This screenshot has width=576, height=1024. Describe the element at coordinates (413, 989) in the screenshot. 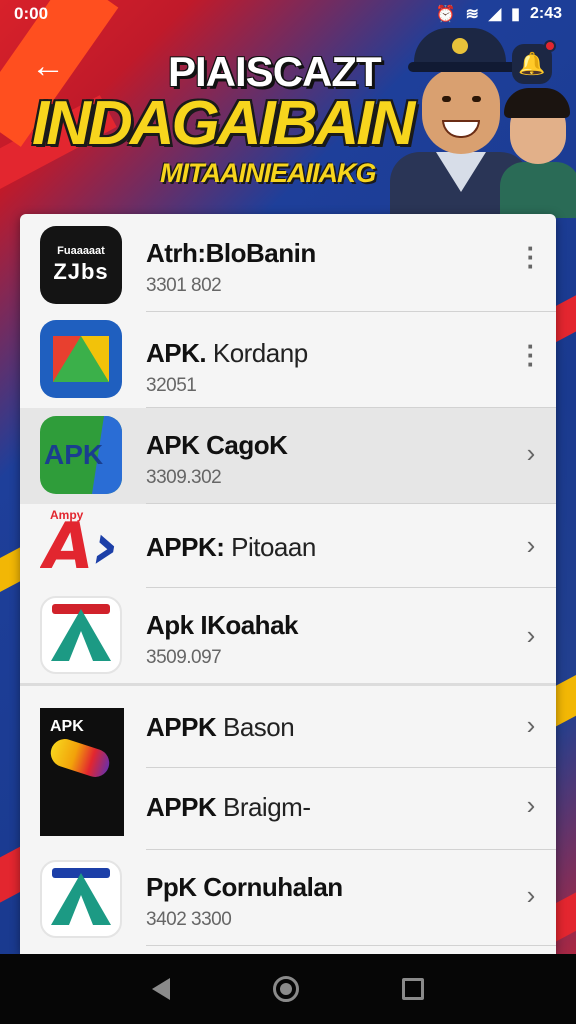

I see `nav-recents-icon` at that location.